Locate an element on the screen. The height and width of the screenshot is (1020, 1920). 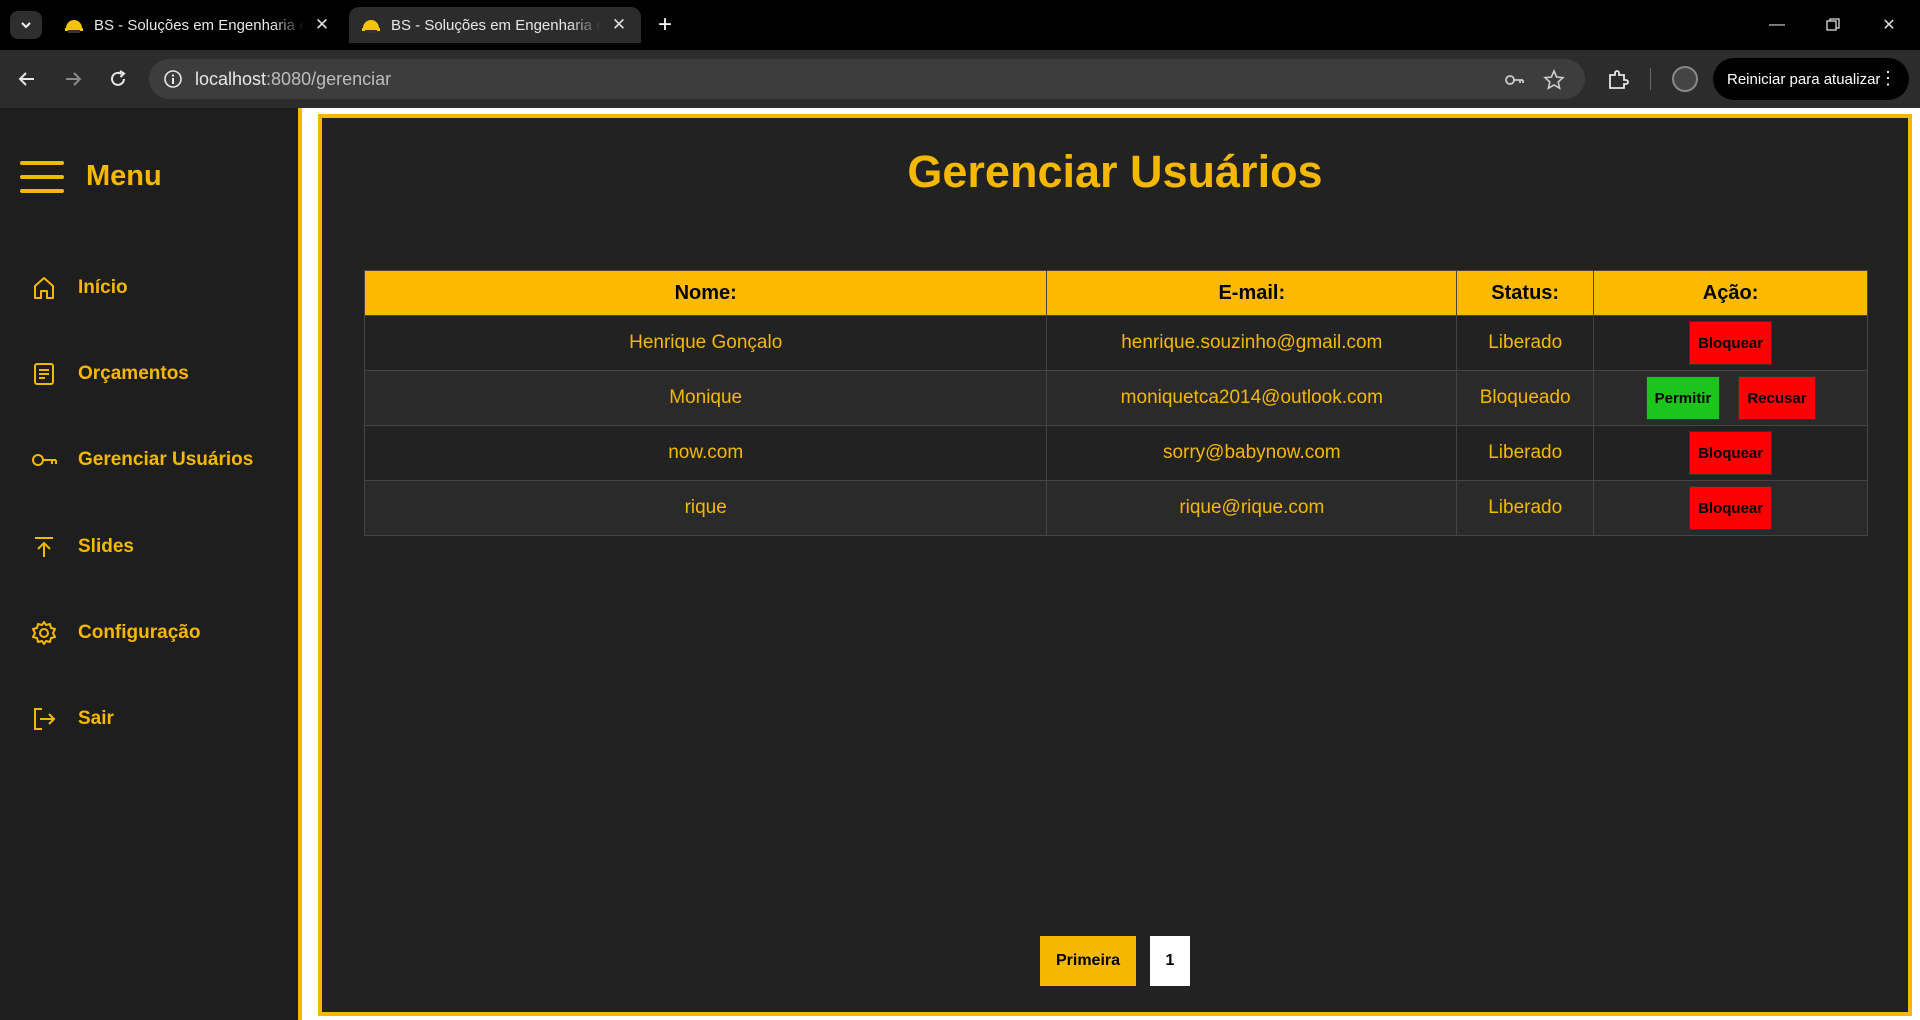
user-email: moniquetca2014@outlook.com is located at coordinates (1252, 398).